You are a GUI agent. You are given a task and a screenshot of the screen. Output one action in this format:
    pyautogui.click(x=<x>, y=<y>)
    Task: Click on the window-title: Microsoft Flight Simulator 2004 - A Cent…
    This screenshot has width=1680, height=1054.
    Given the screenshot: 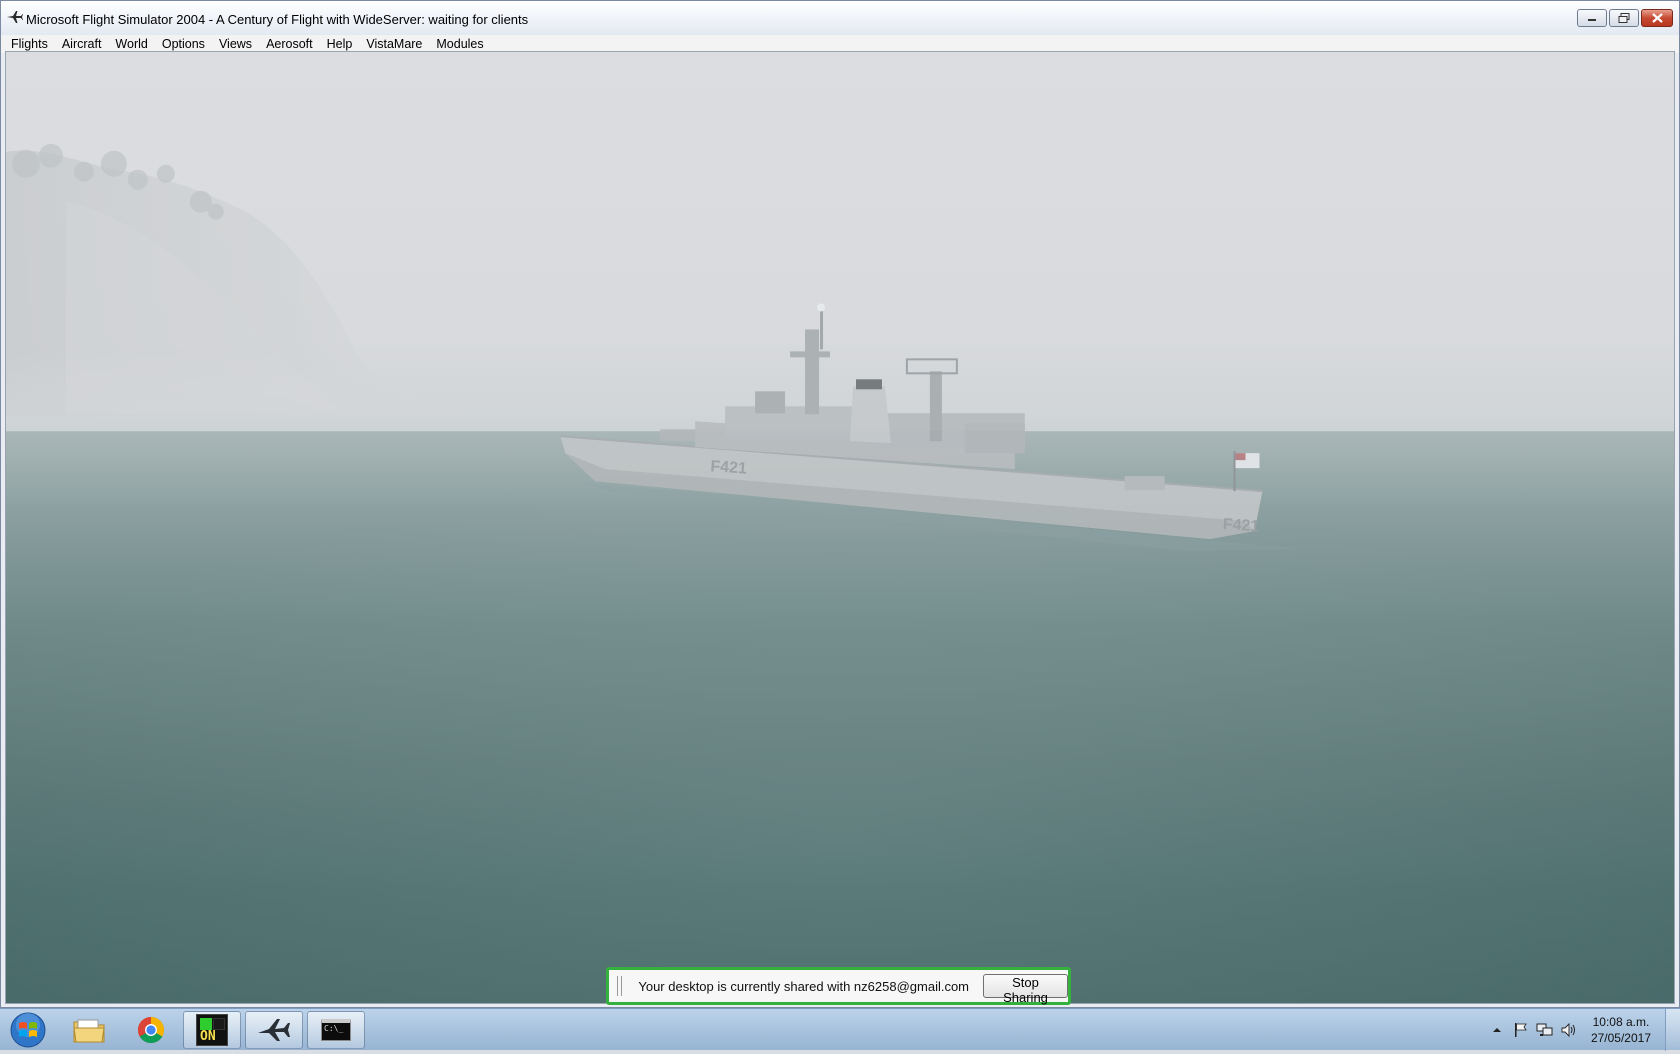 What is the action you would take?
    pyautogui.click(x=277, y=19)
    